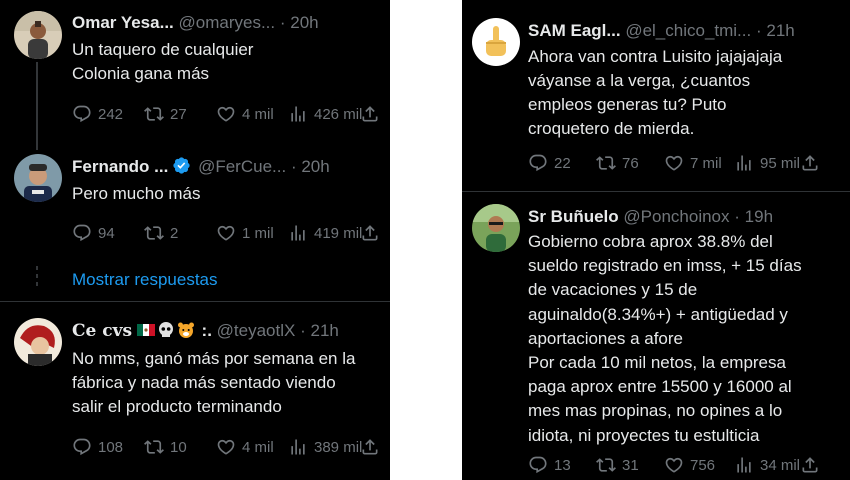 The image size is (850, 480). I want to click on reply-button: 242, so click(97, 114).